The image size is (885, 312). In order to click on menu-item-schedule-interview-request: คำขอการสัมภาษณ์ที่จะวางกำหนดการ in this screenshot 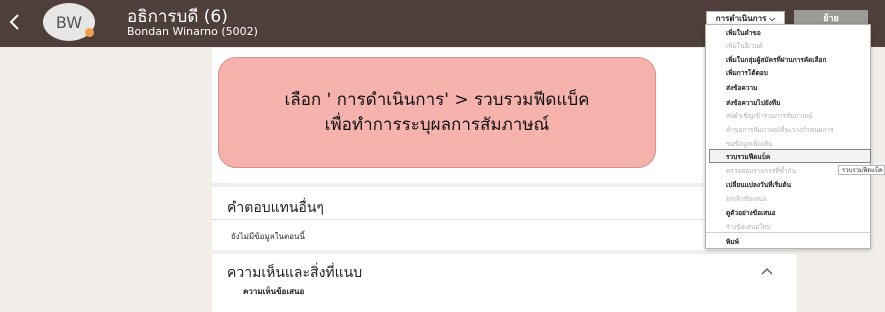, I will do `click(780, 130)`.